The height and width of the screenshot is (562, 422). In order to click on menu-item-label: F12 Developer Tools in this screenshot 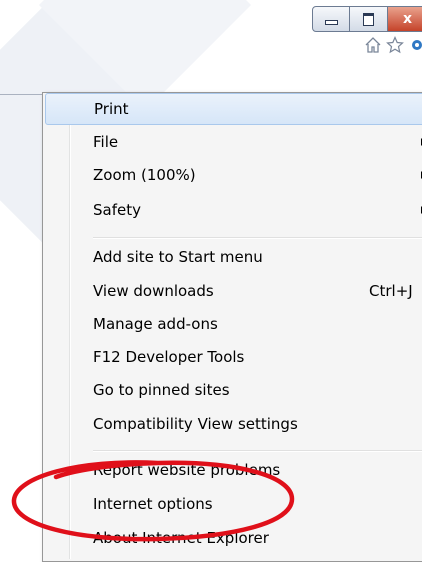, I will do `click(169, 357)`.